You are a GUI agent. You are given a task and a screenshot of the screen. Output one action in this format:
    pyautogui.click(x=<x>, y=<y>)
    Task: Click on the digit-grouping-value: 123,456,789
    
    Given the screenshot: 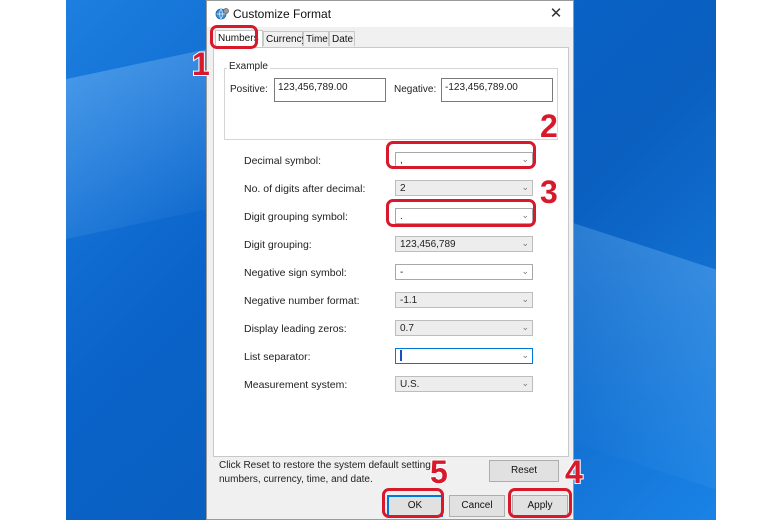 What is the action you would take?
    pyautogui.click(x=428, y=244)
    